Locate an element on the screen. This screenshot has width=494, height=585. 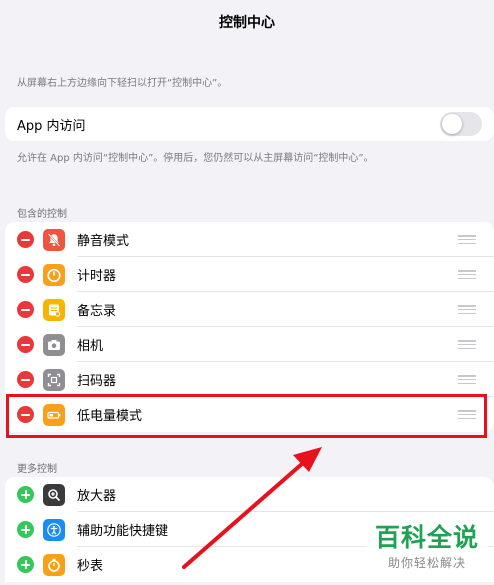
app-access-card: App 内访问 is located at coordinates (249, 124).